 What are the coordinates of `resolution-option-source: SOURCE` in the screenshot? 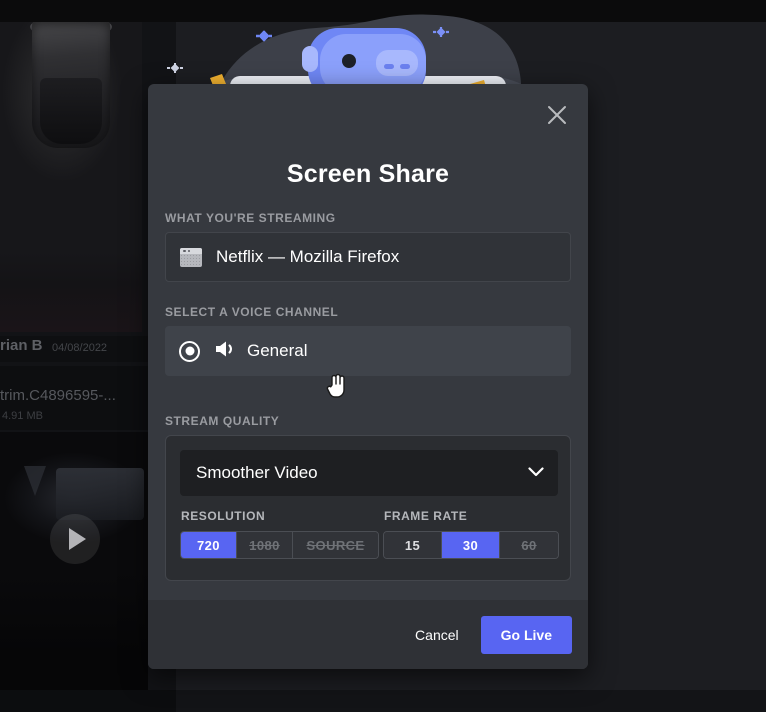 It's located at (335, 545).